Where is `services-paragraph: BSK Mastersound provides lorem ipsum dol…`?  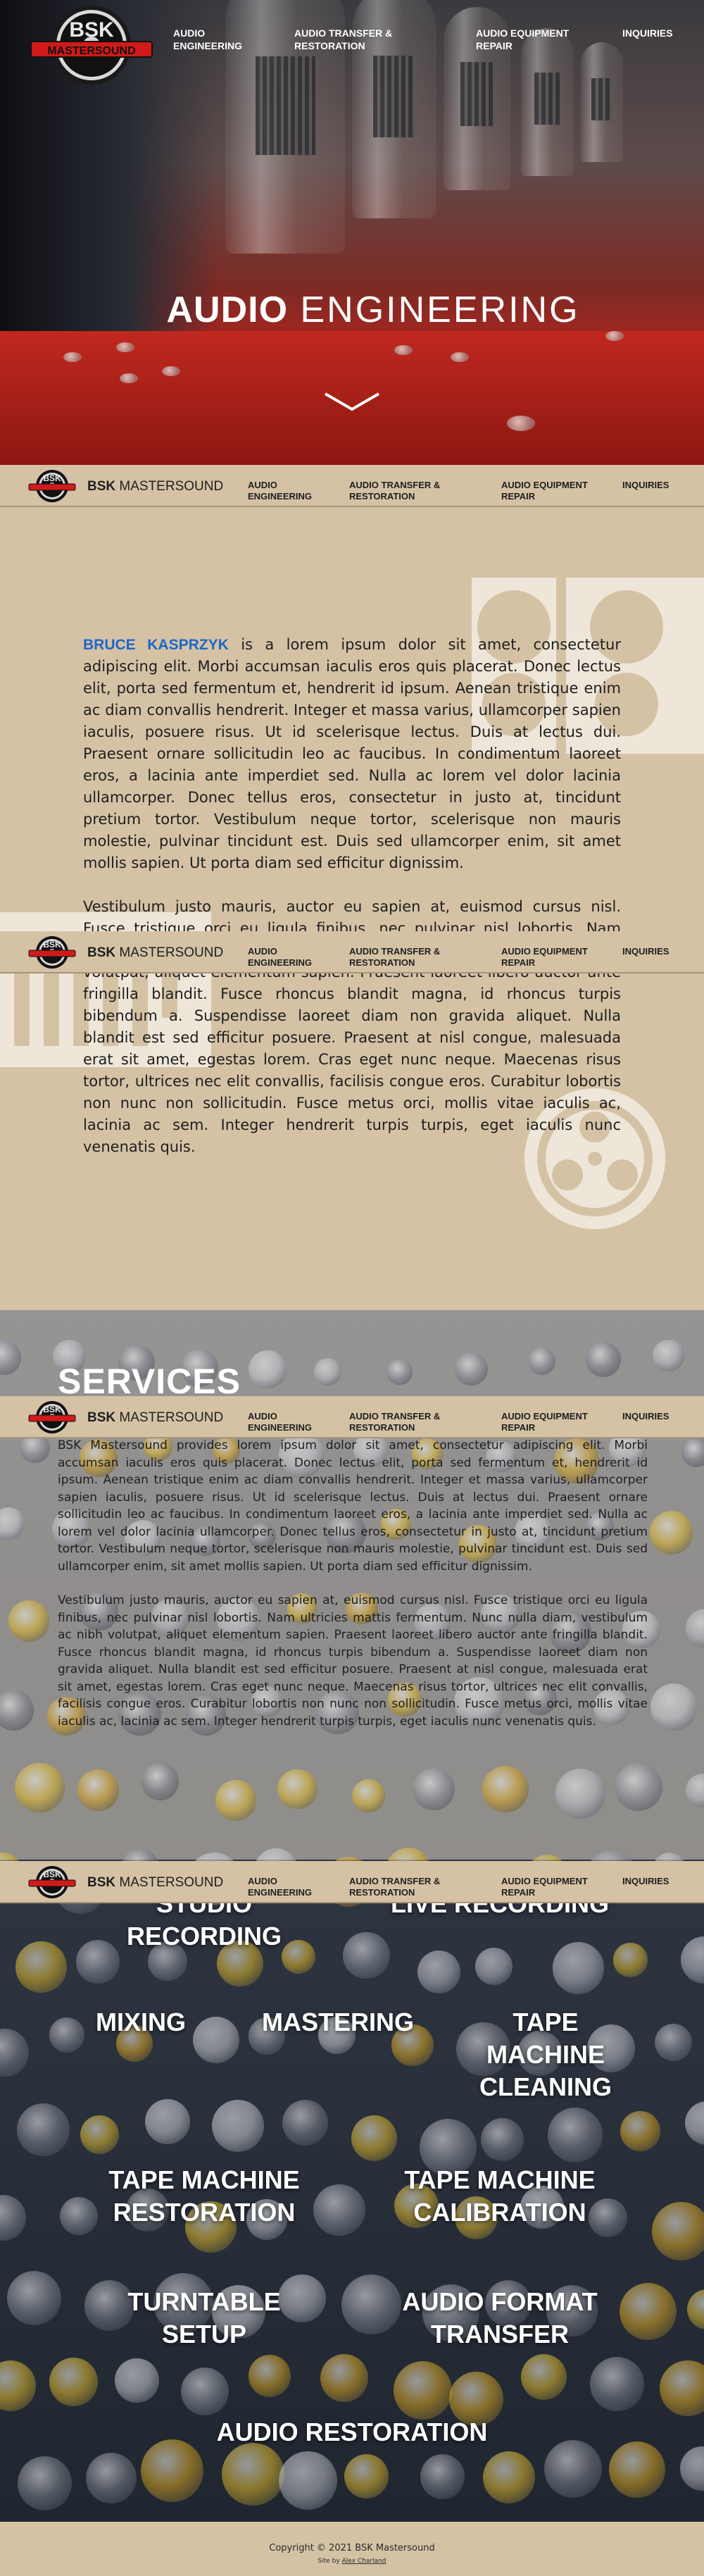
services-paragraph: BSK Mastersound provides lorem ipsum dol… is located at coordinates (353, 1506).